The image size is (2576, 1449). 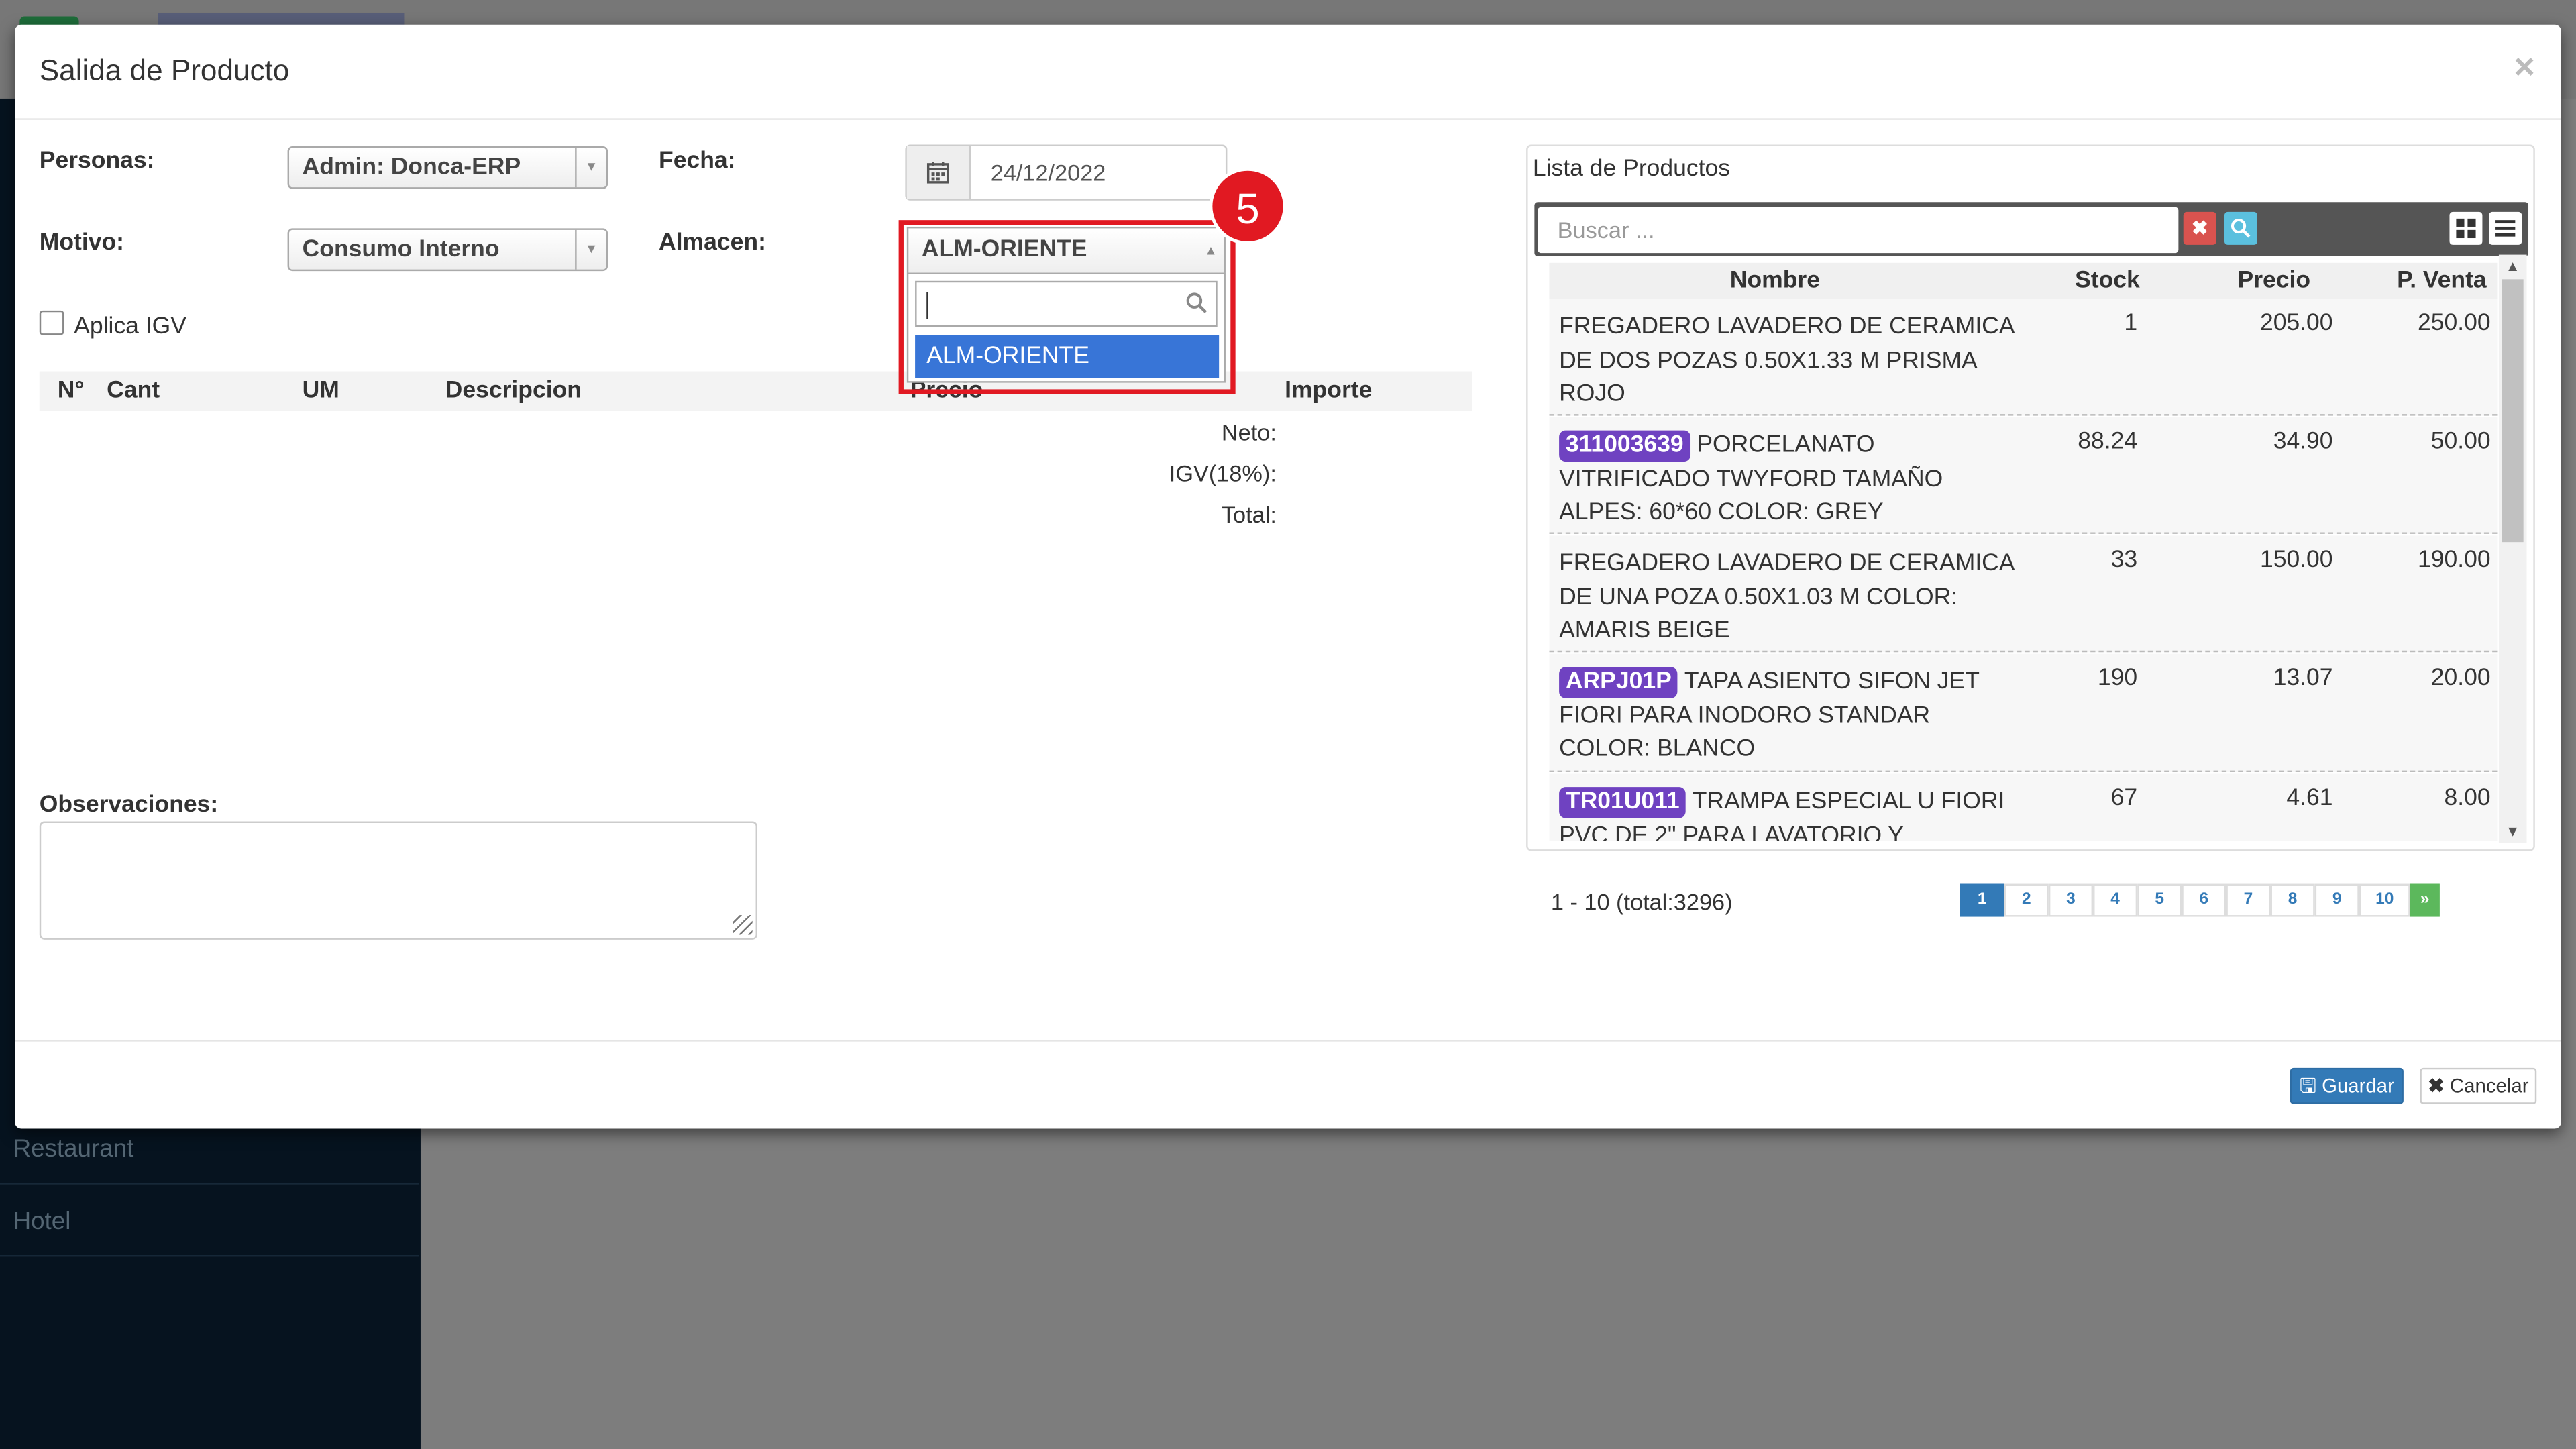 I want to click on motivo-select: Consumo Interno ▼, so click(x=447, y=250).